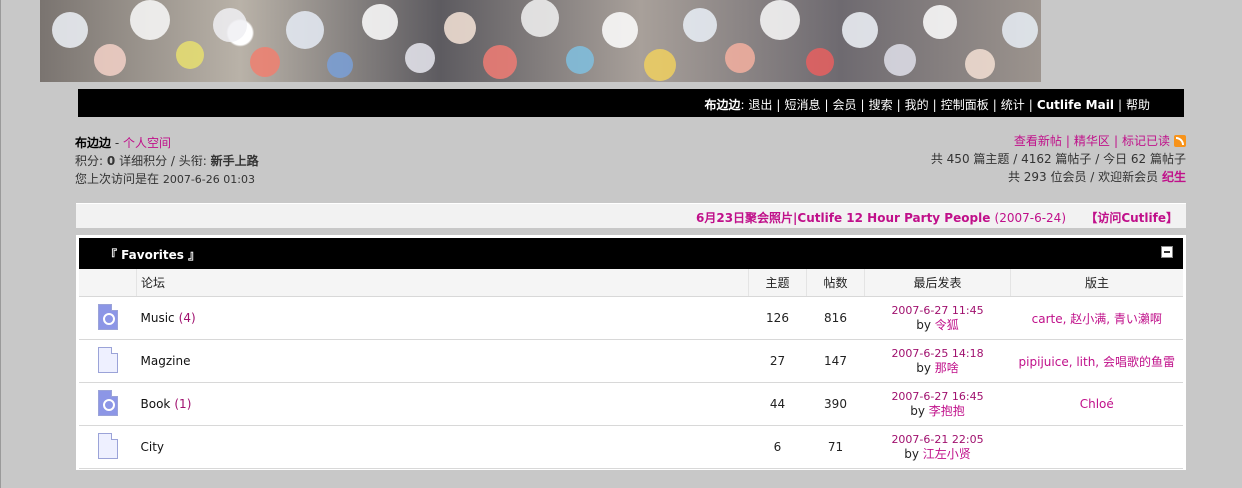 The image size is (1242, 488). I want to click on nav-help: 帮助, so click(1138, 105).